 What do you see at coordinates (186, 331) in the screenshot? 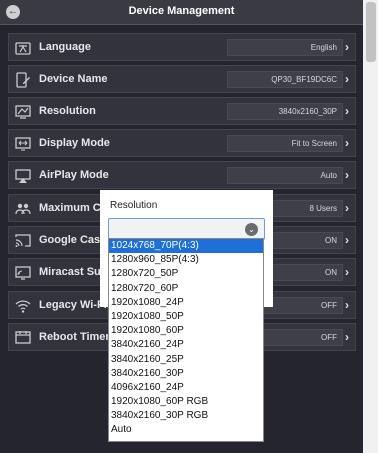
I see `resolution-option: 1920x1080_60P` at bounding box center [186, 331].